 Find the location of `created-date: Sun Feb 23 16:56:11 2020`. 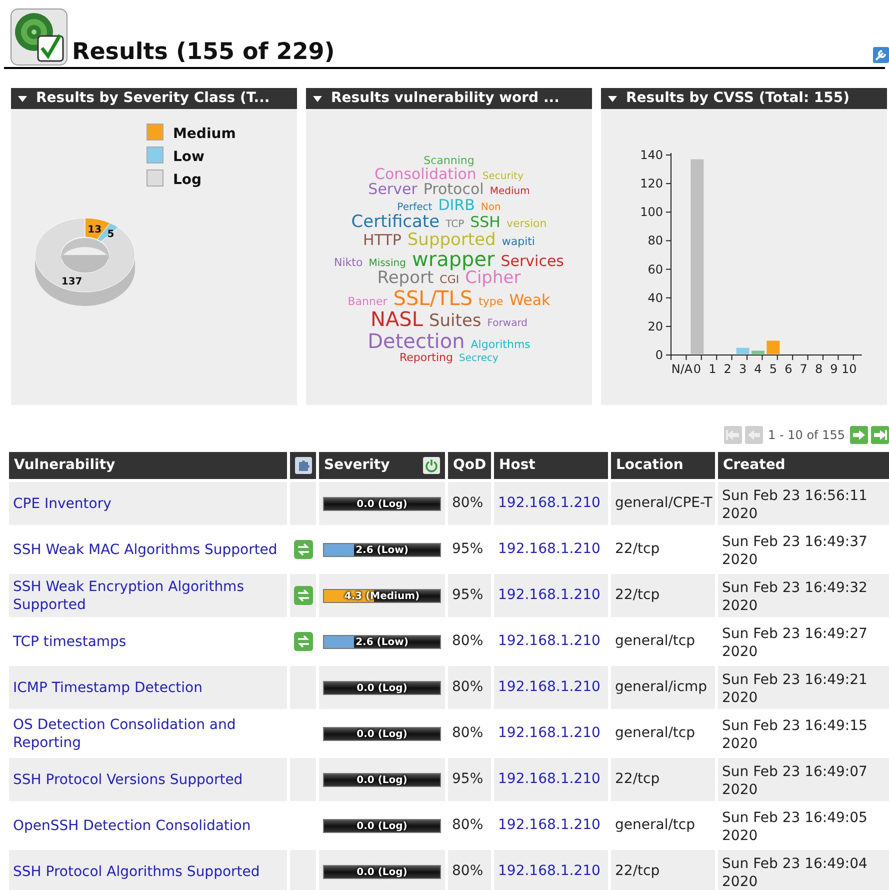

created-date: Sun Feb 23 16:56:11 2020 is located at coordinates (803, 503).